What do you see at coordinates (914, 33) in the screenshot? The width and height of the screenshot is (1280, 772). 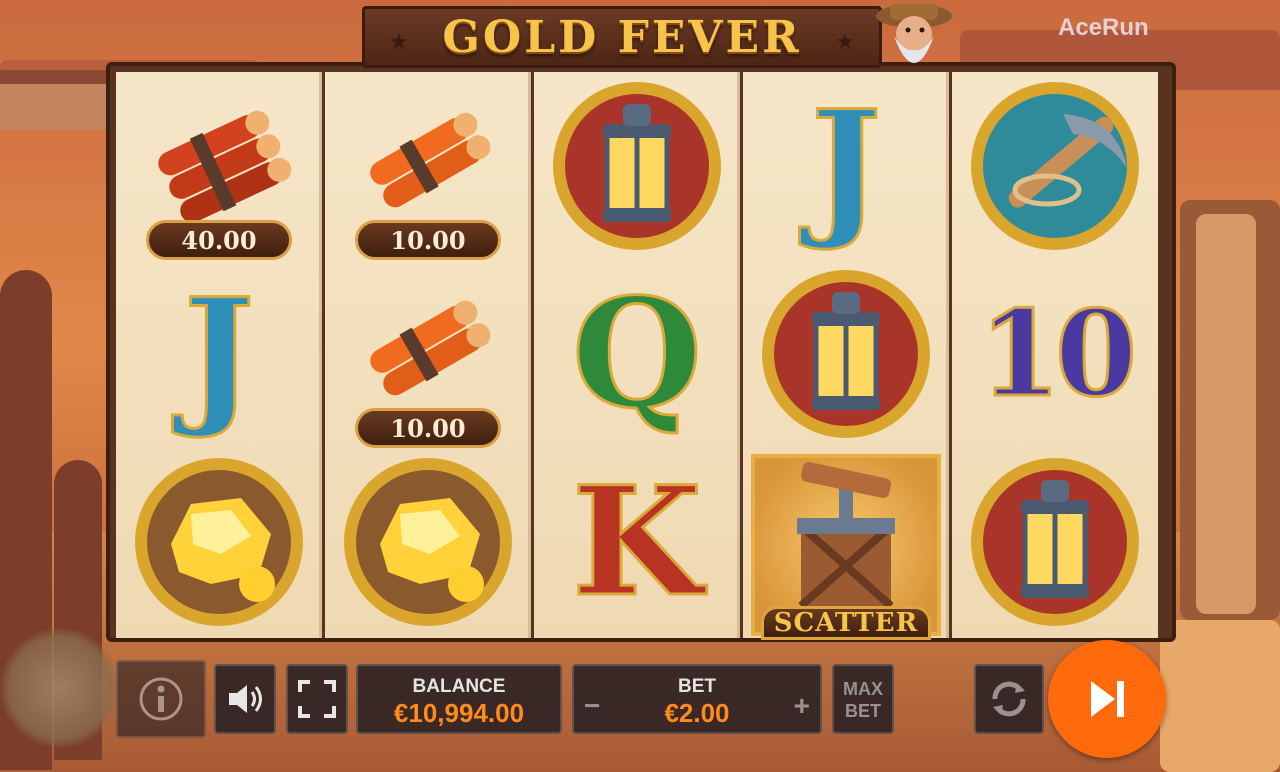 I see `prospector-mascot` at bounding box center [914, 33].